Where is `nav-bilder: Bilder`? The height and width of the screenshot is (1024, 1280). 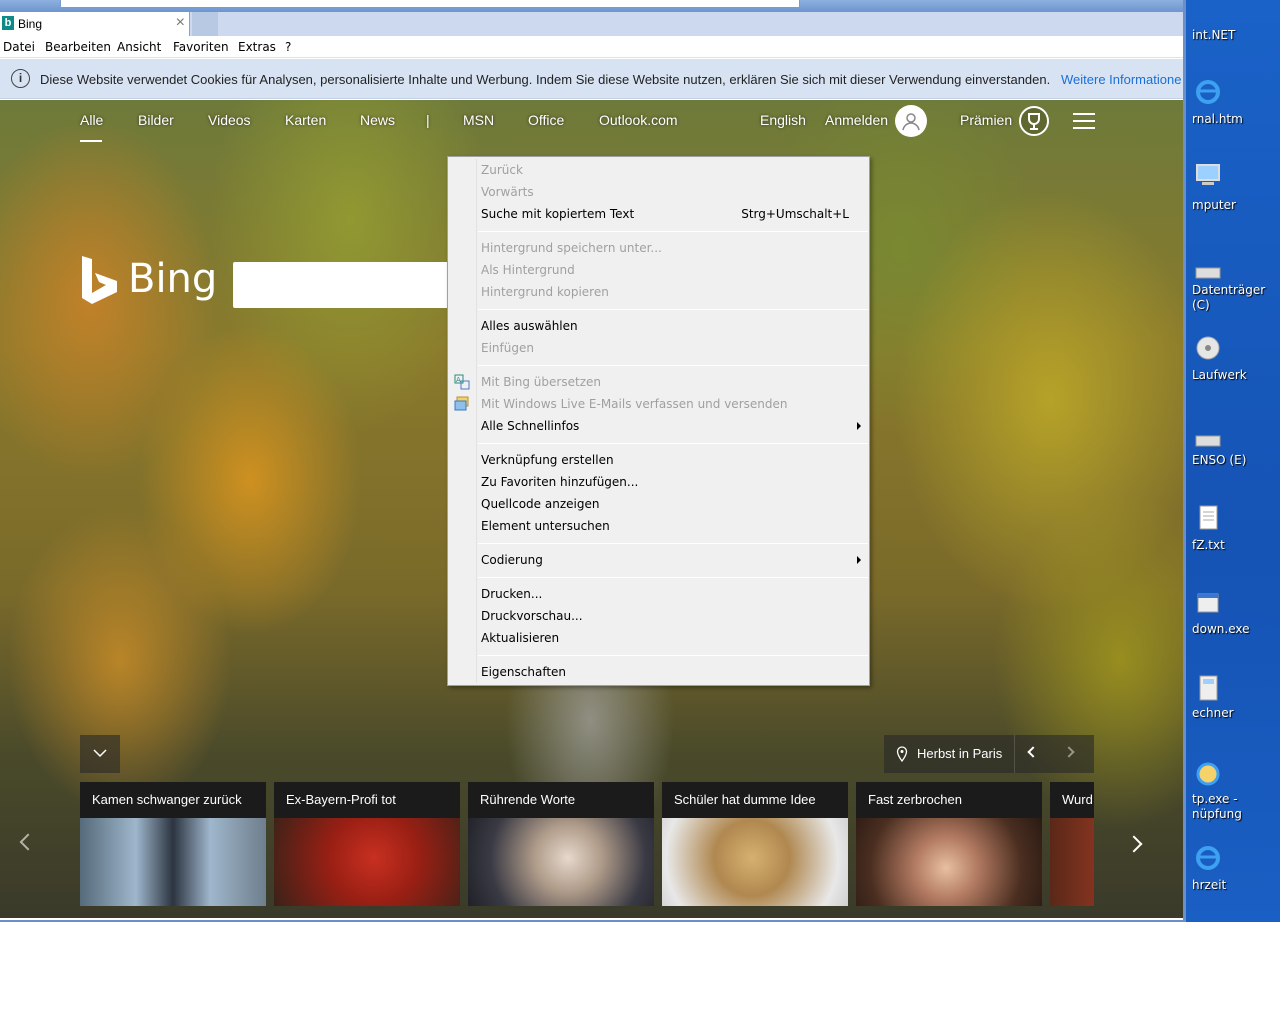
nav-bilder: Bilder is located at coordinates (156, 120).